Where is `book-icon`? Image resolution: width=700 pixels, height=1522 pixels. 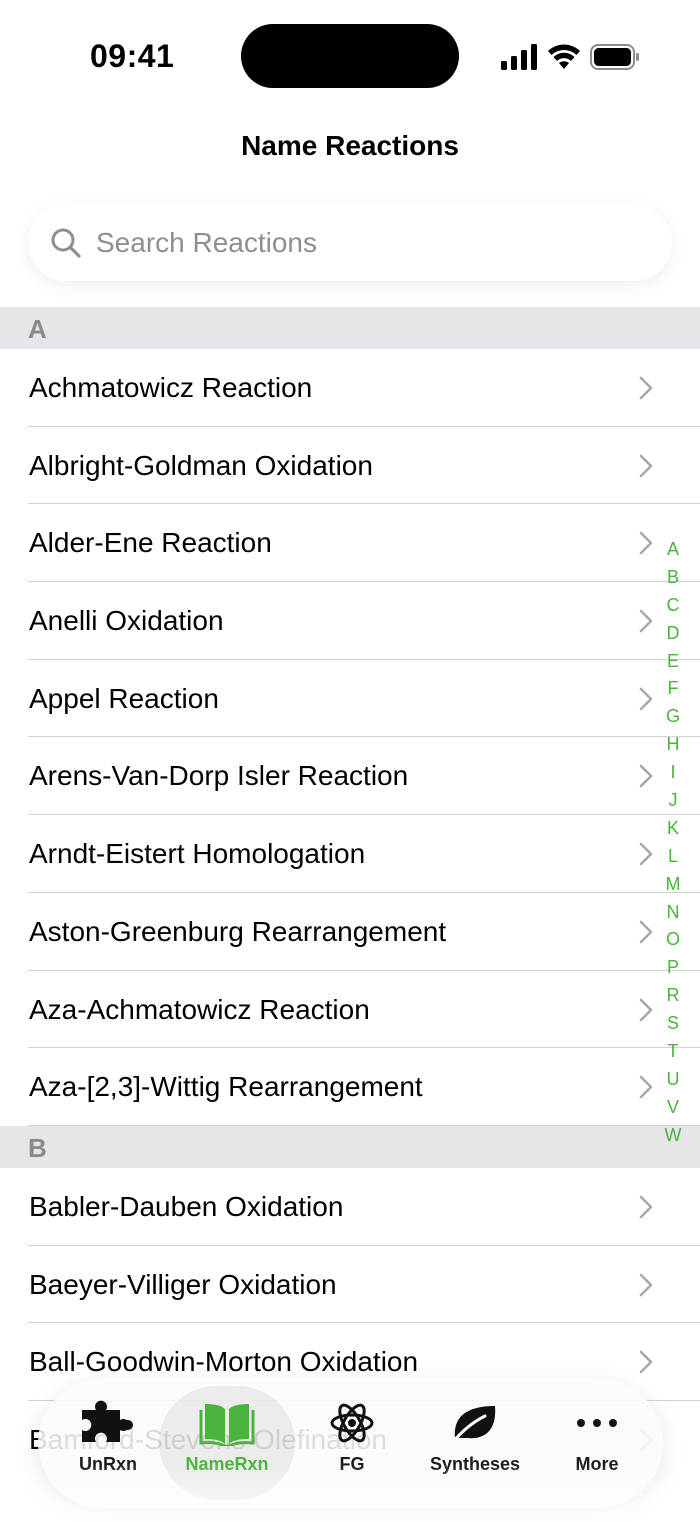 book-icon is located at coordinates (227, 1425).